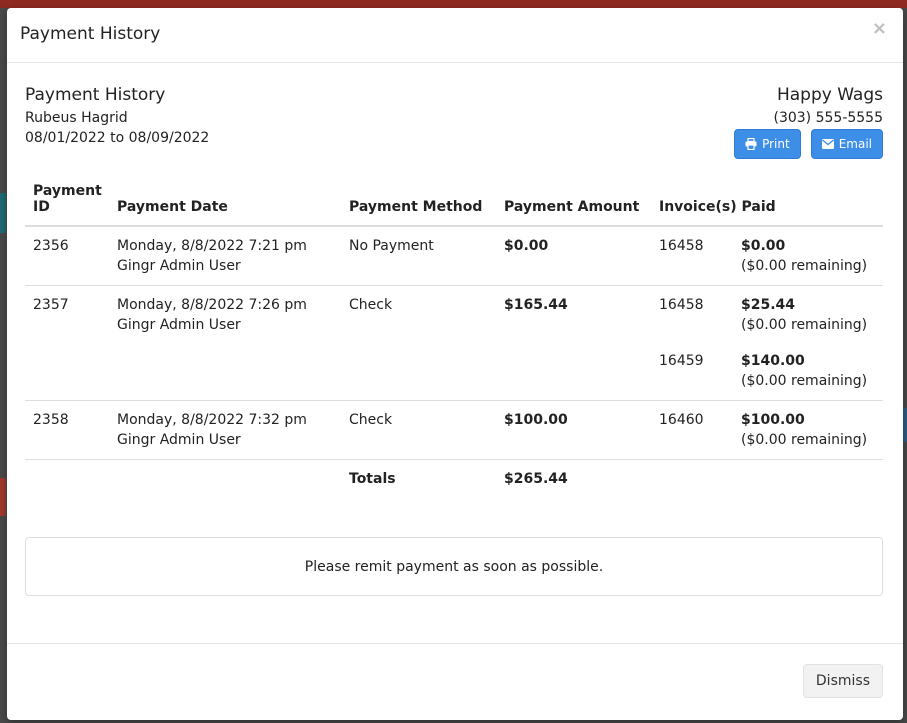 The height and width of the screenshot is (723, 907). I want to click on column-header: Payment ID, so click(67, 204).